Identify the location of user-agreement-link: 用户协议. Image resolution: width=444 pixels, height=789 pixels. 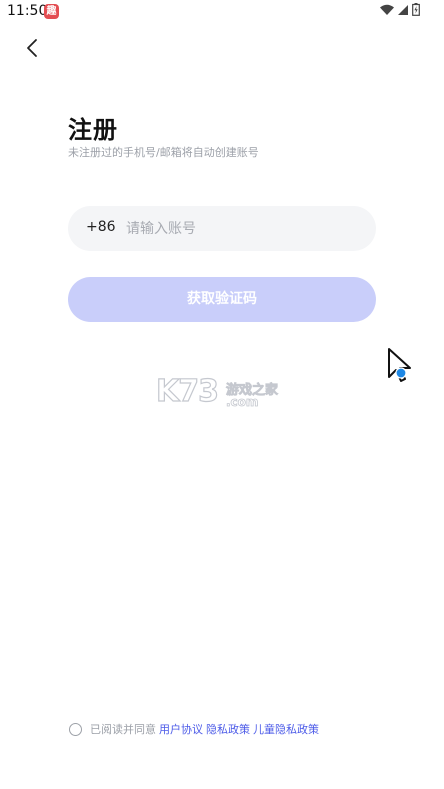
(181, 729).